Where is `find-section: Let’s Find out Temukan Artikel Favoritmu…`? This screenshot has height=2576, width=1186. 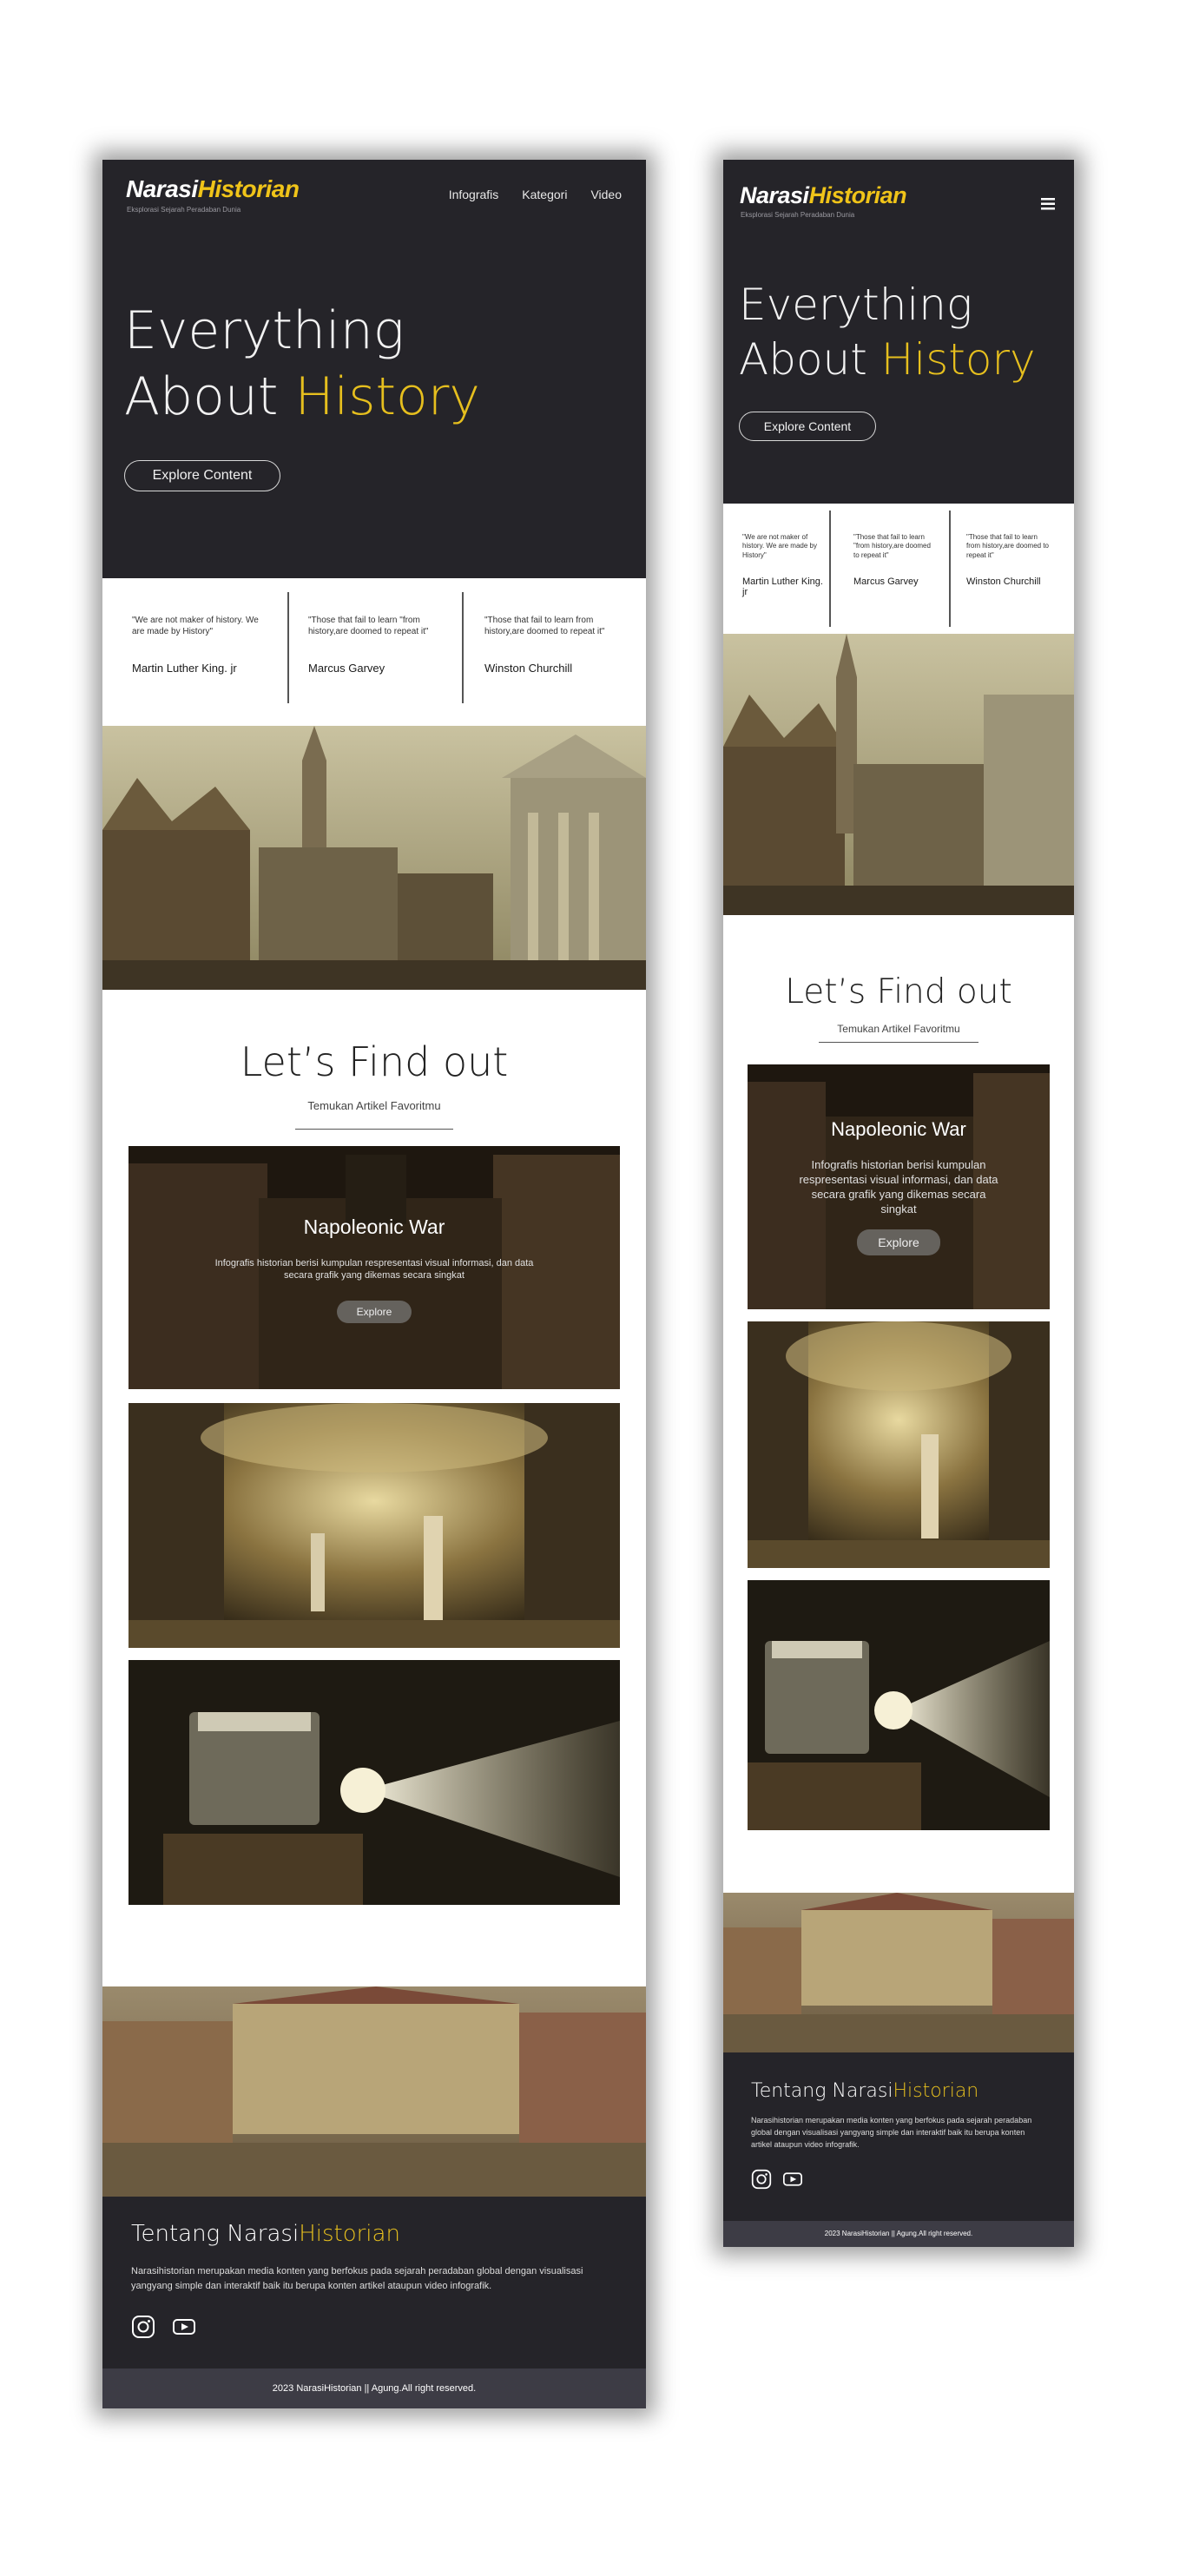 find-section: Let’s Find out Temukan Artikel Favoritmu… is located at coordinates (898, 1404).